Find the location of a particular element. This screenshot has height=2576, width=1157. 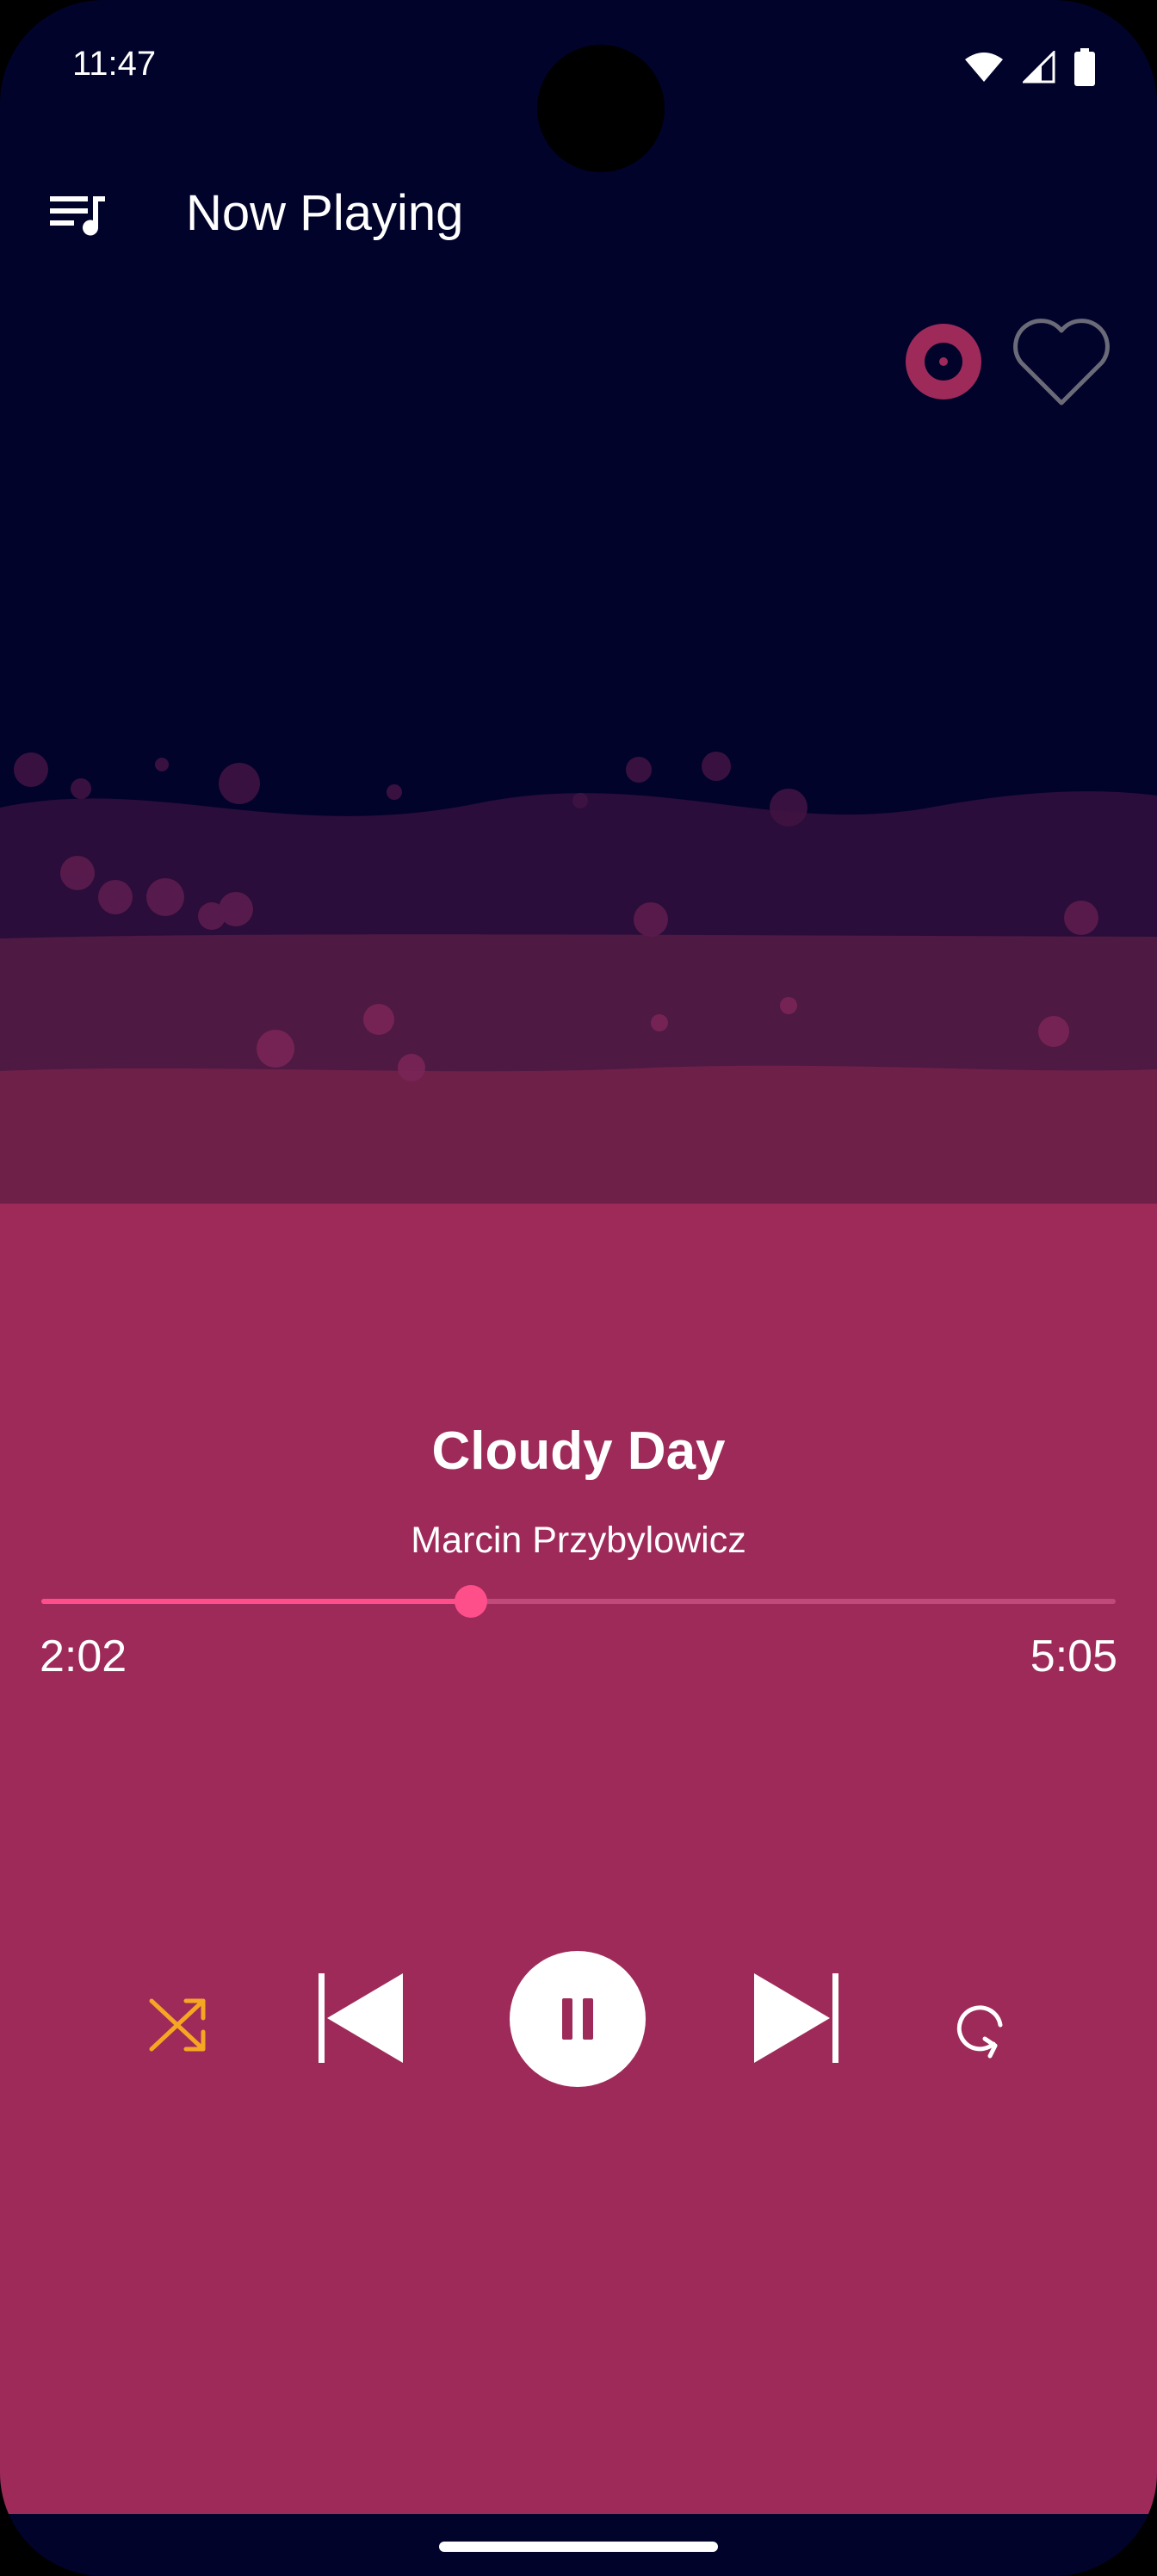

skip-next-icon is located at coordinates (796, 2018).